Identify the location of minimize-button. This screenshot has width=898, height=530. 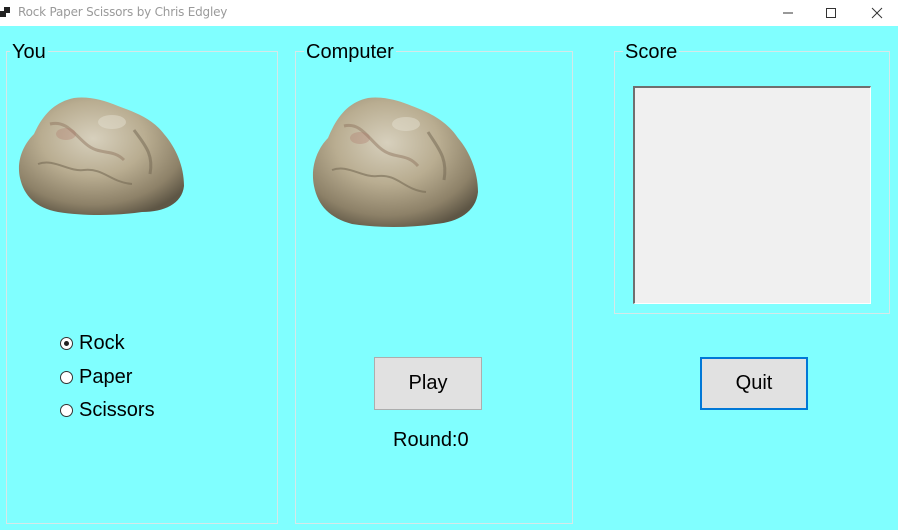
(788, 13).